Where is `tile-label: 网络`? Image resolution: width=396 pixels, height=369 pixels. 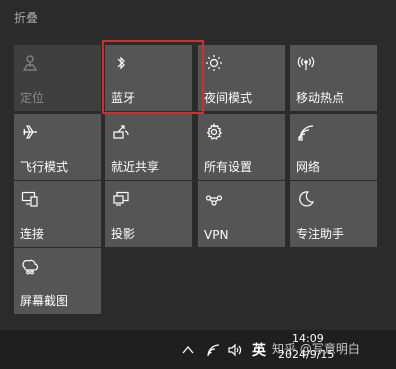 tile-label: 网络 is located at coordinates (308, 167).